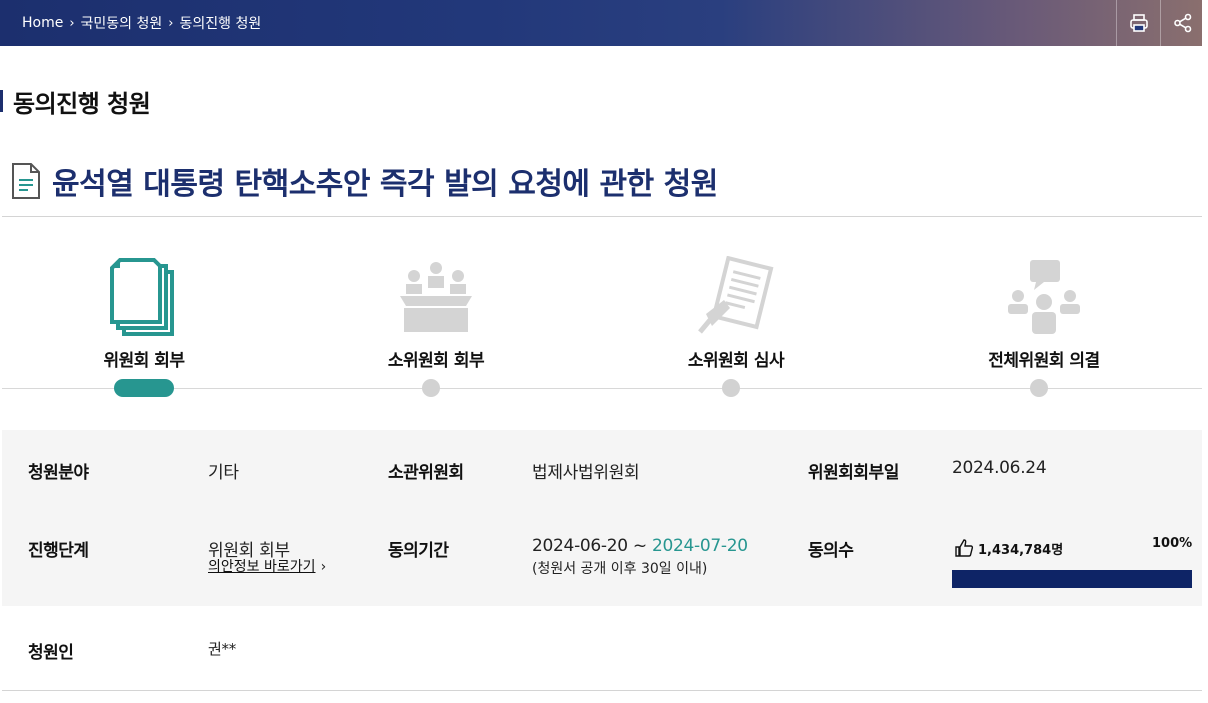  I want to click on referral-date-value: 2024.06.24, so click(999, 468).